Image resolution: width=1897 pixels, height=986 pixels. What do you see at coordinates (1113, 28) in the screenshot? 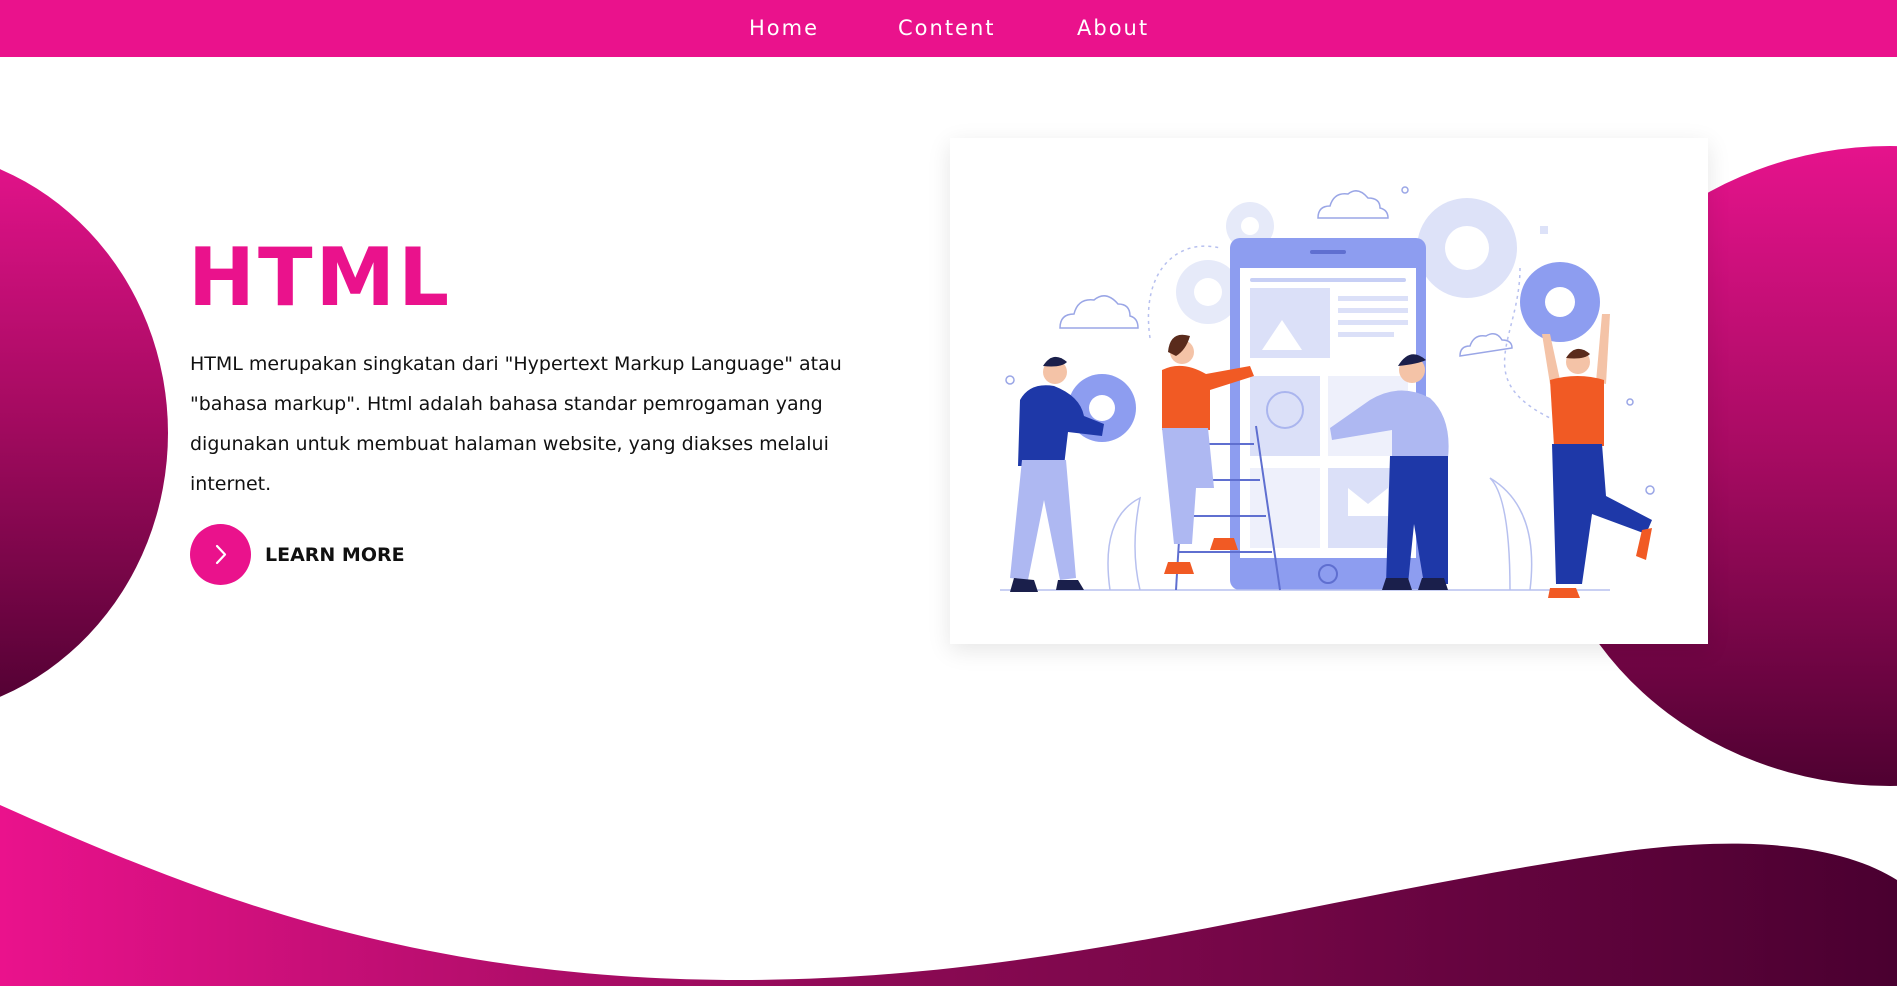
I see `nav-about-link: About` at bounding box center [1113, 28].